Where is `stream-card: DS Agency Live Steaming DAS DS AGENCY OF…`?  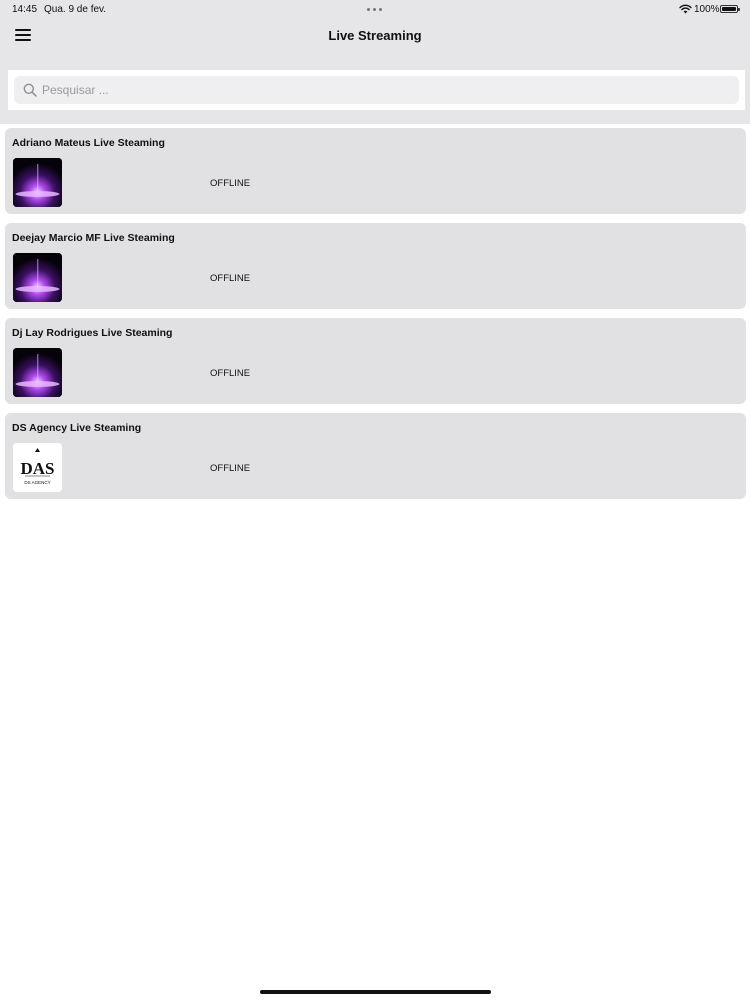 stream-card: DS Agency Live Steaming DAS DS AGENCY OF… is located at coordinates (375, 456).